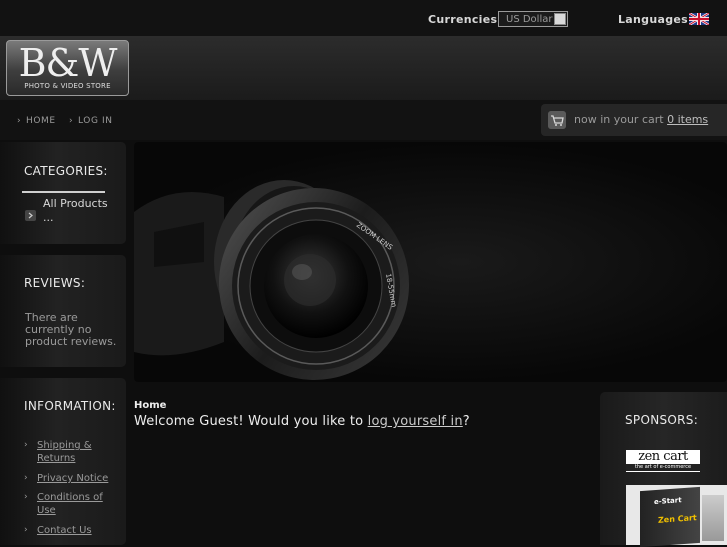 The width and height of the screenshot is (727, 547). I want to click on nav-login-link: LOG IN, so click(95, 121).